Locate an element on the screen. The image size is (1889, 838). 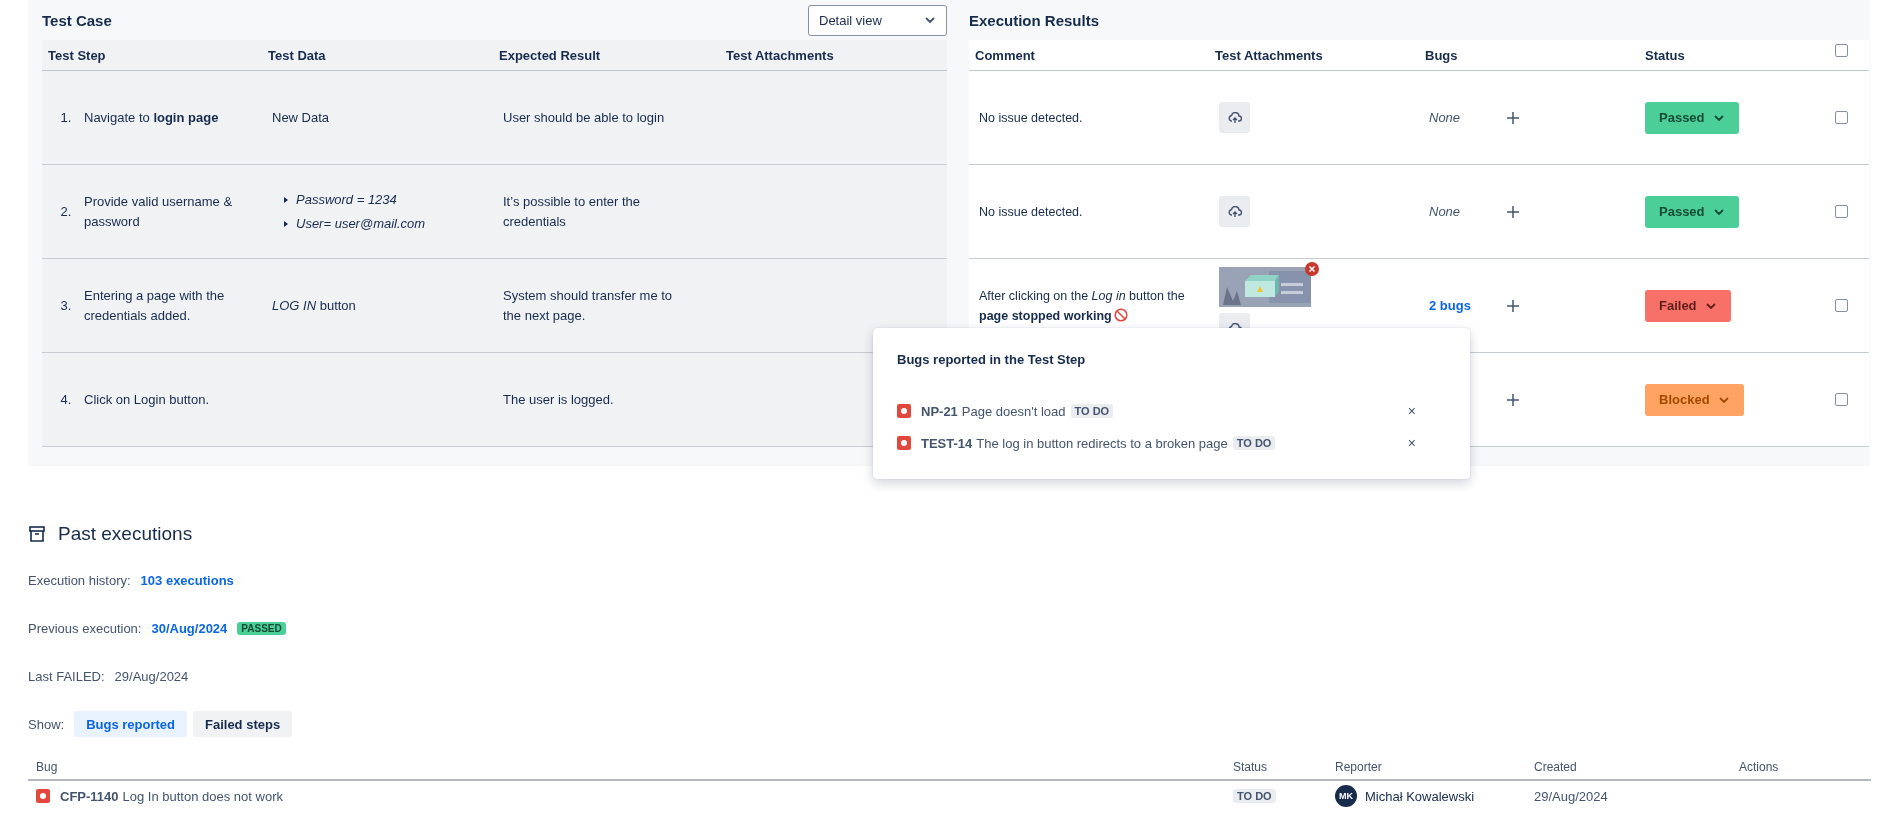
status-dropdown: Blocked is located at coordinates (1694, 399).